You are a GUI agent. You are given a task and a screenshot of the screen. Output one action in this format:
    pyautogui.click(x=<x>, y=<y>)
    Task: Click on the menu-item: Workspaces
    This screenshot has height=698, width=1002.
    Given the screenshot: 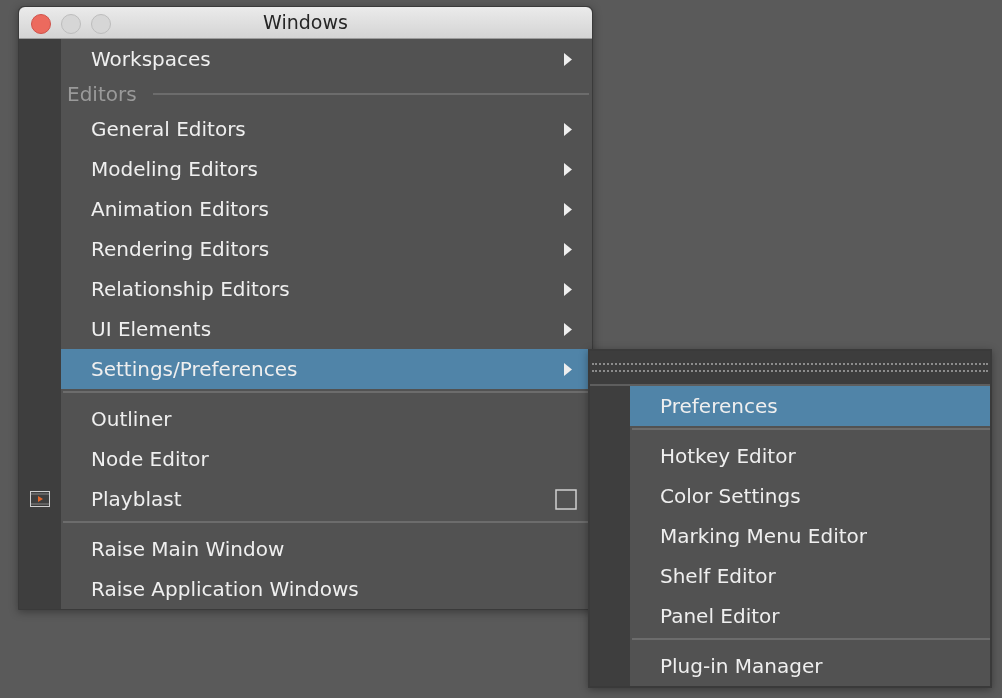 What is the action you would take?
    pyautogui.click(x=325, y=59)
    